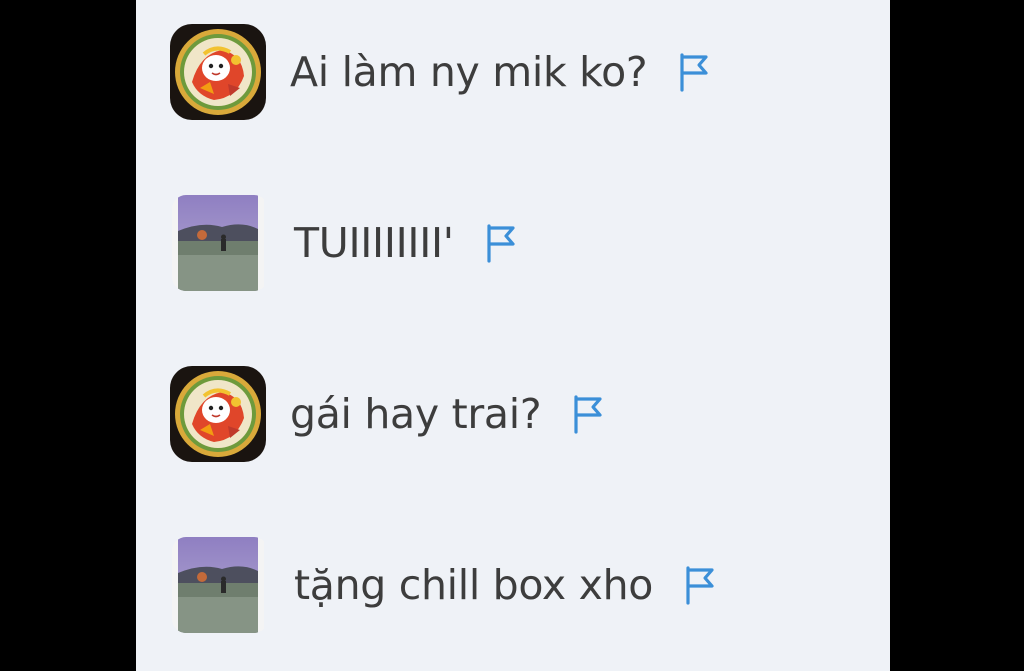 This screenshot has height=671, width=1024. I want to click on comment-text: gái hay trai?, so click(416, 414).